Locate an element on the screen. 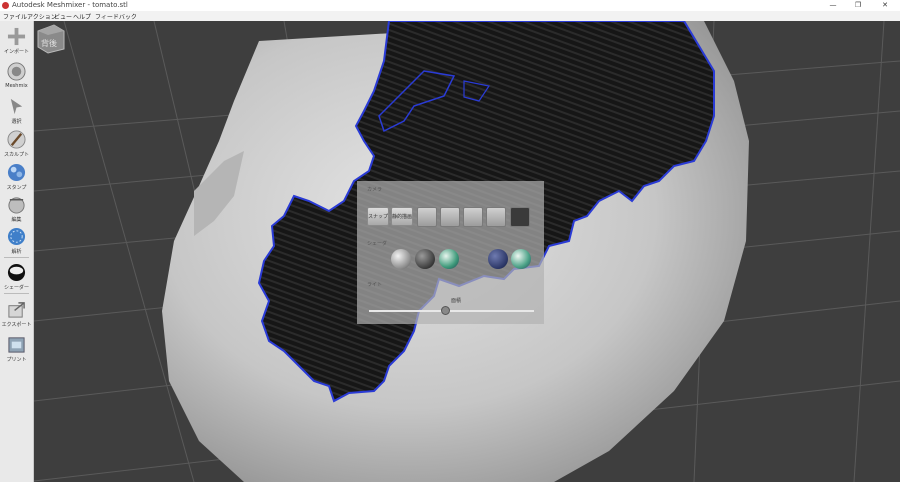 The height and width of the screenshot is (482, 900). analysis-icon is located at coordinates (16, 236).